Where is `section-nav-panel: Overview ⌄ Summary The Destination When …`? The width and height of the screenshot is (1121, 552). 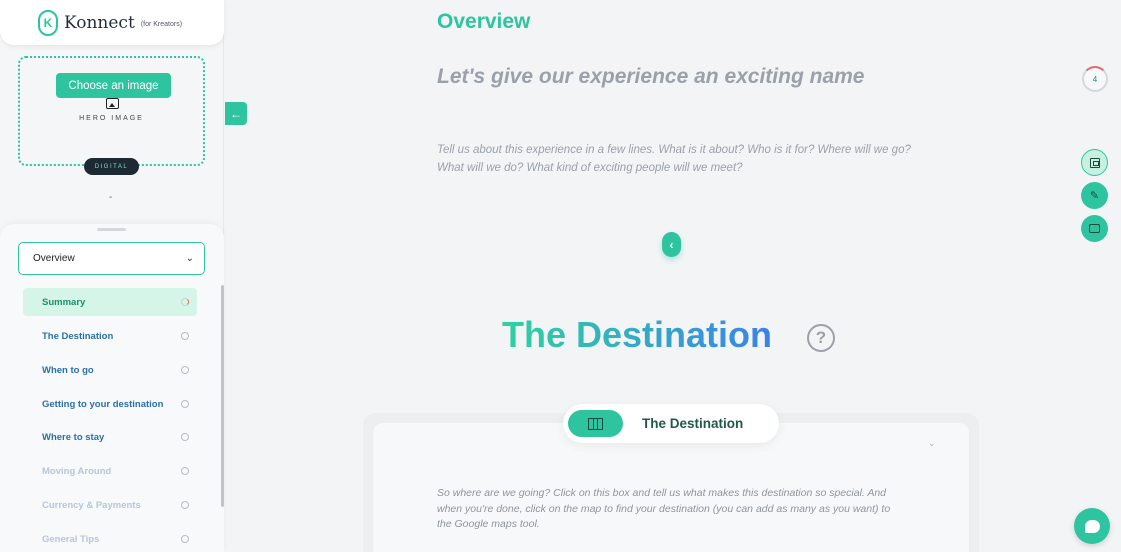
section-nav-panel: Overview ⌄ Summary The Destination When … is located at coordinates (112, 388).